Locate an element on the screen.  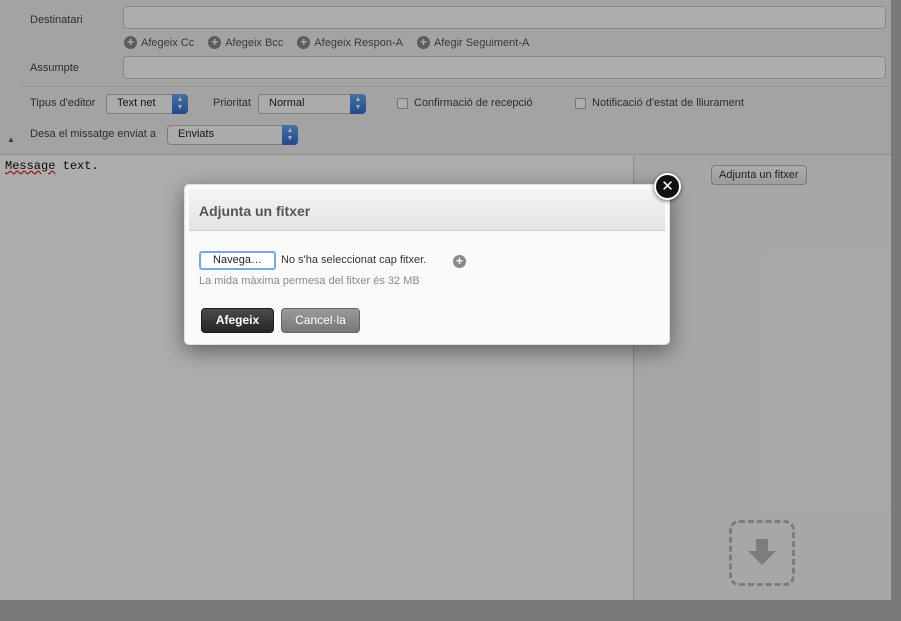
dialog-title-bar: Adjunta un fitxer is located at coordinates (427, 210).